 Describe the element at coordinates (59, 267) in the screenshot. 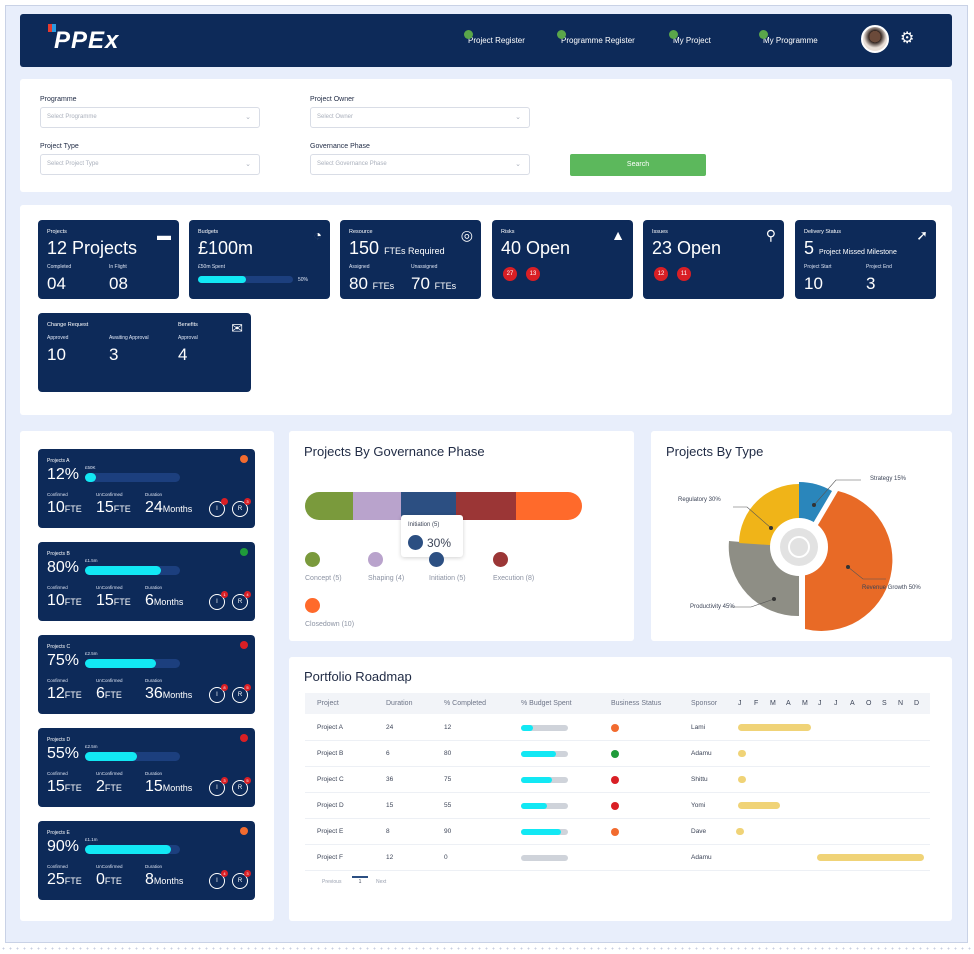

I see `kpi-sub-label: Completed` at that location.